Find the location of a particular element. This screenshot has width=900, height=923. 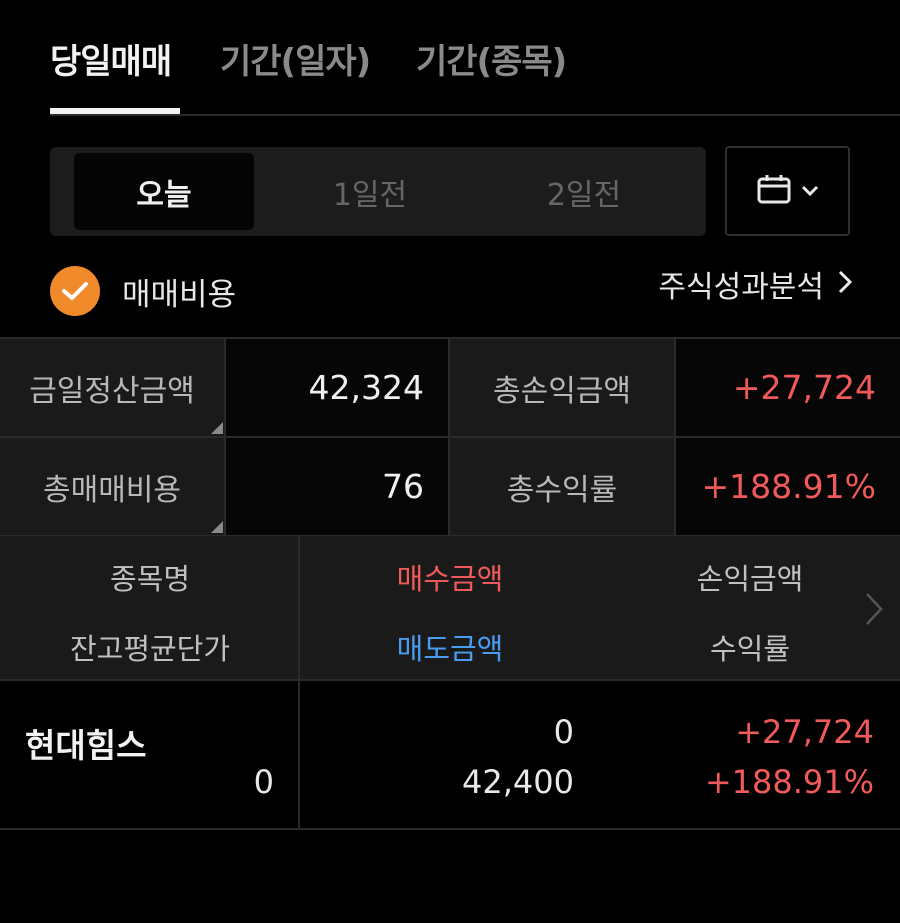

buy-amount-value: 0 is located at coordinates (563, 732).